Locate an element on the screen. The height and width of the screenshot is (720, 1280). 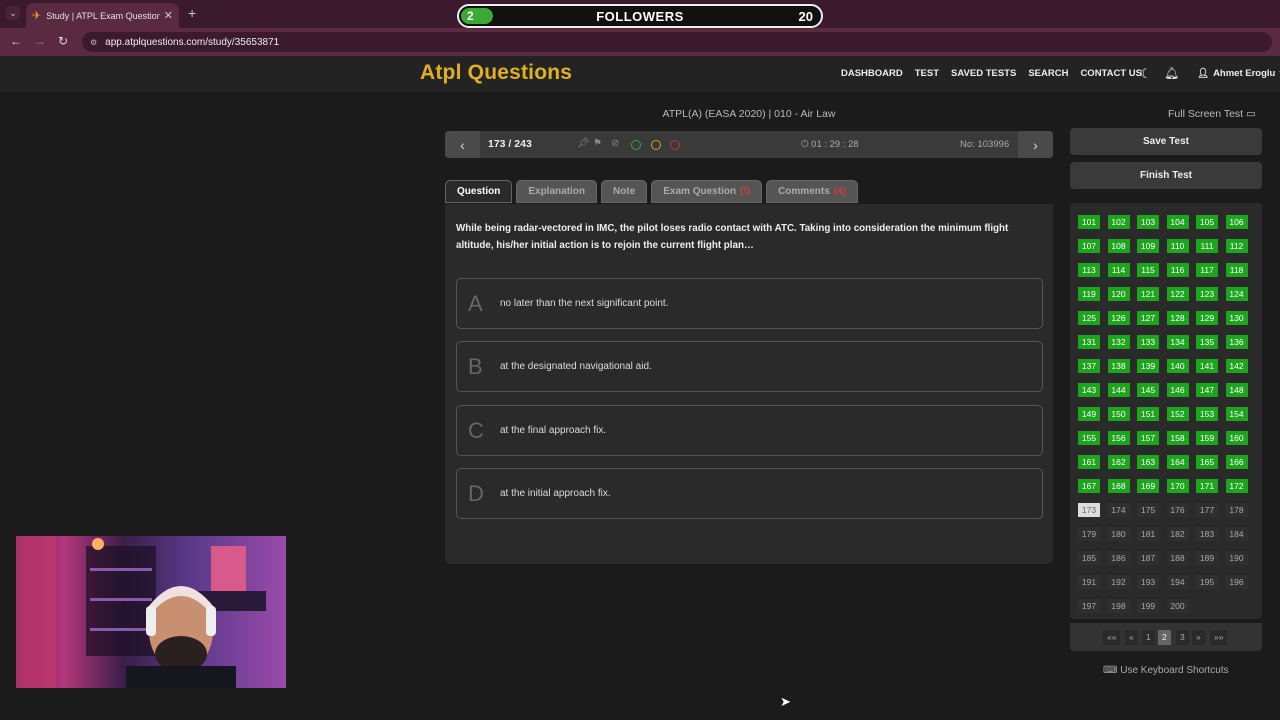
question-grid-cell: 101 is located at coordinates (1089, 222).